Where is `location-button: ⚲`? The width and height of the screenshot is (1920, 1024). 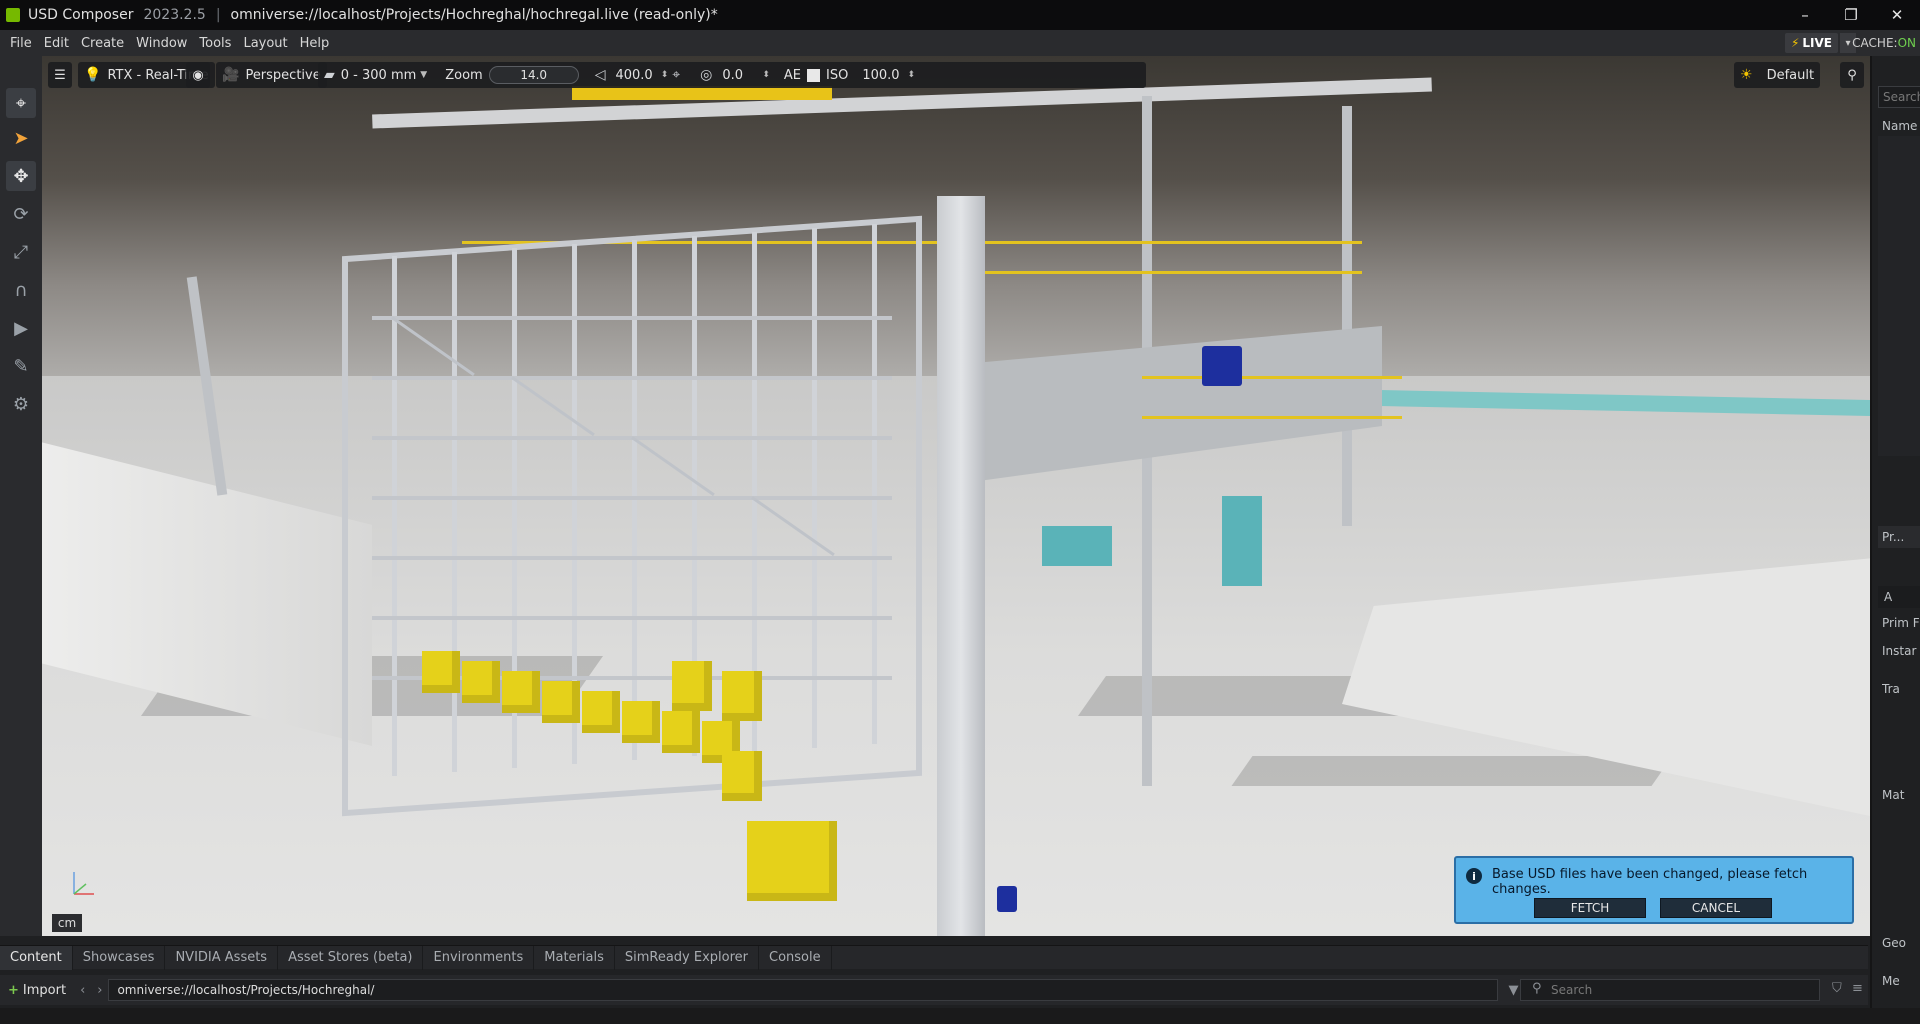
location-button: ⚲ is located at coordinates (1852, 75).